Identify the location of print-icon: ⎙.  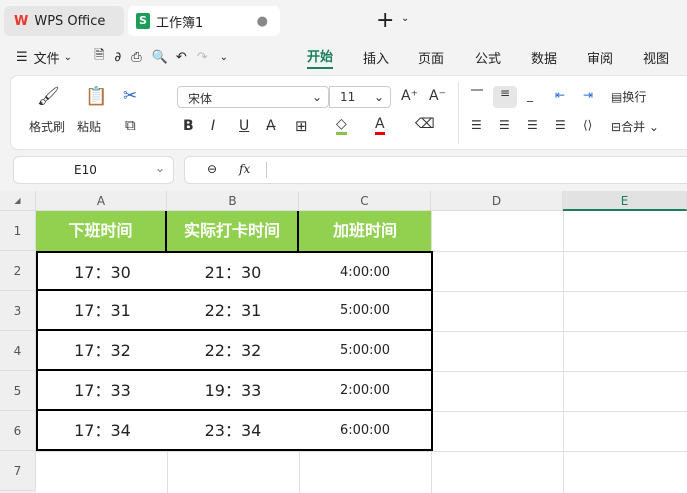
(136, 57).